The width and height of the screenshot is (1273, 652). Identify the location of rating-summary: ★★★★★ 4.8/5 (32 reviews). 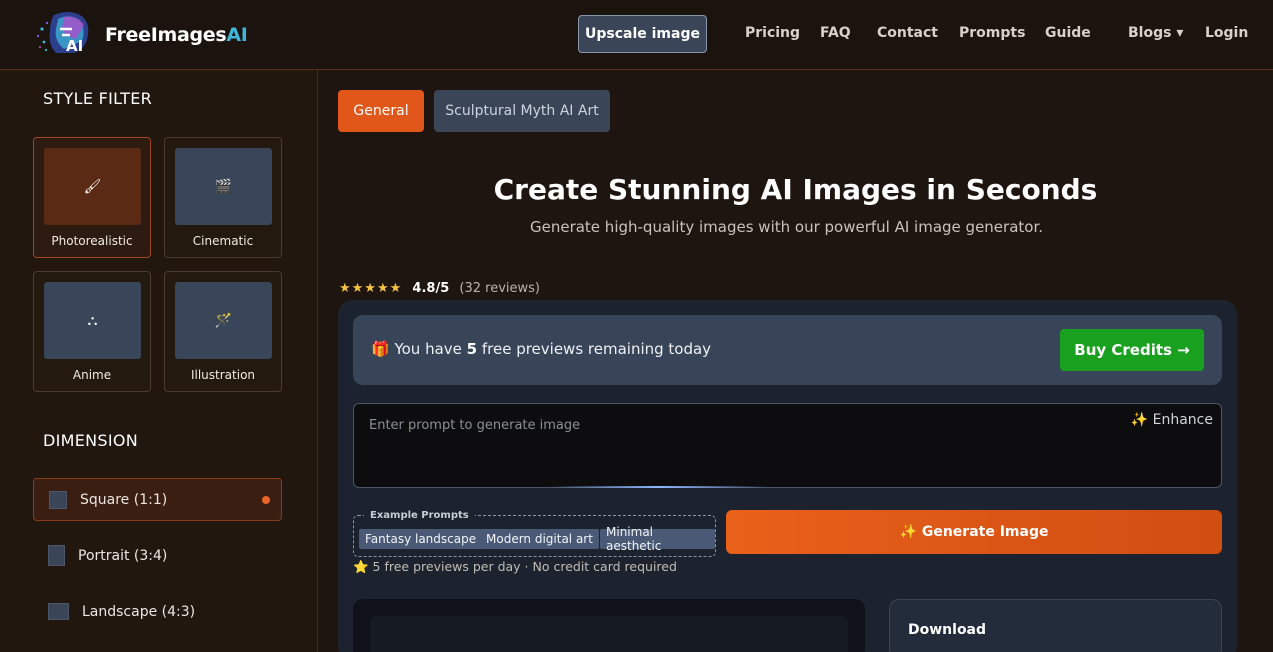
(439, 288).